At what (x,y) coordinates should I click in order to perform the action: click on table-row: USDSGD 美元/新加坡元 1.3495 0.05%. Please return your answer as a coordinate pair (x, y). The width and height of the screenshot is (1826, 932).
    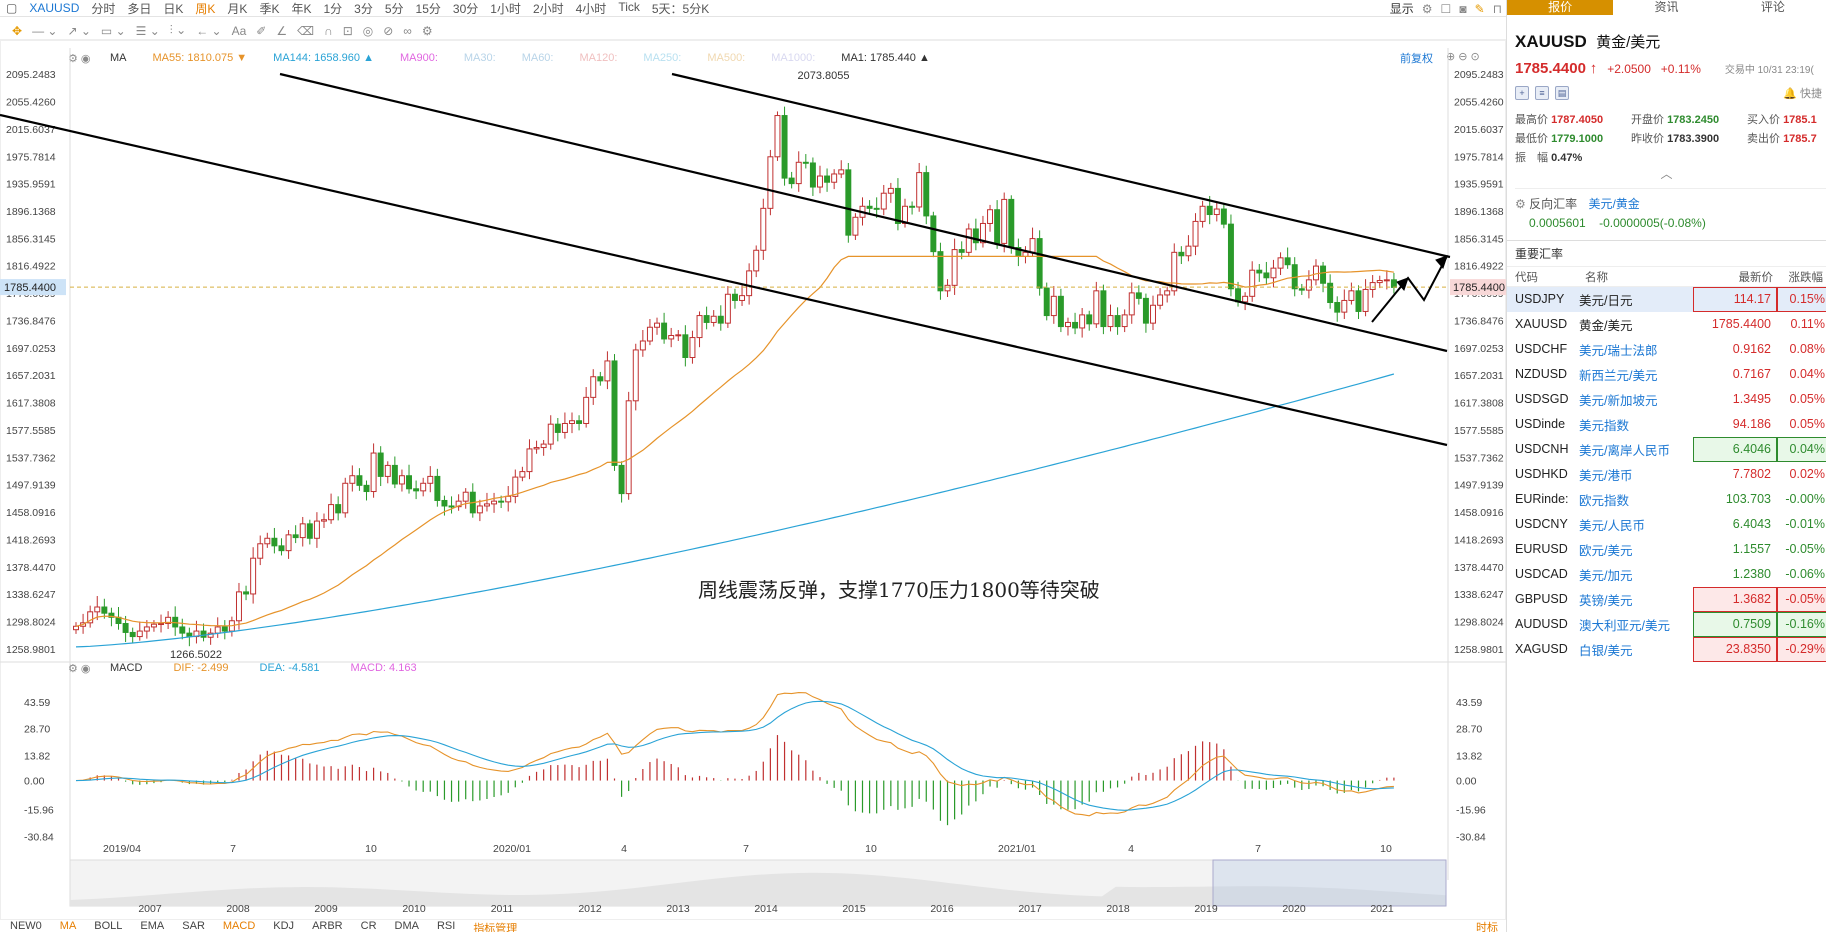
    Looking at the image, I should click on (1666, 399).